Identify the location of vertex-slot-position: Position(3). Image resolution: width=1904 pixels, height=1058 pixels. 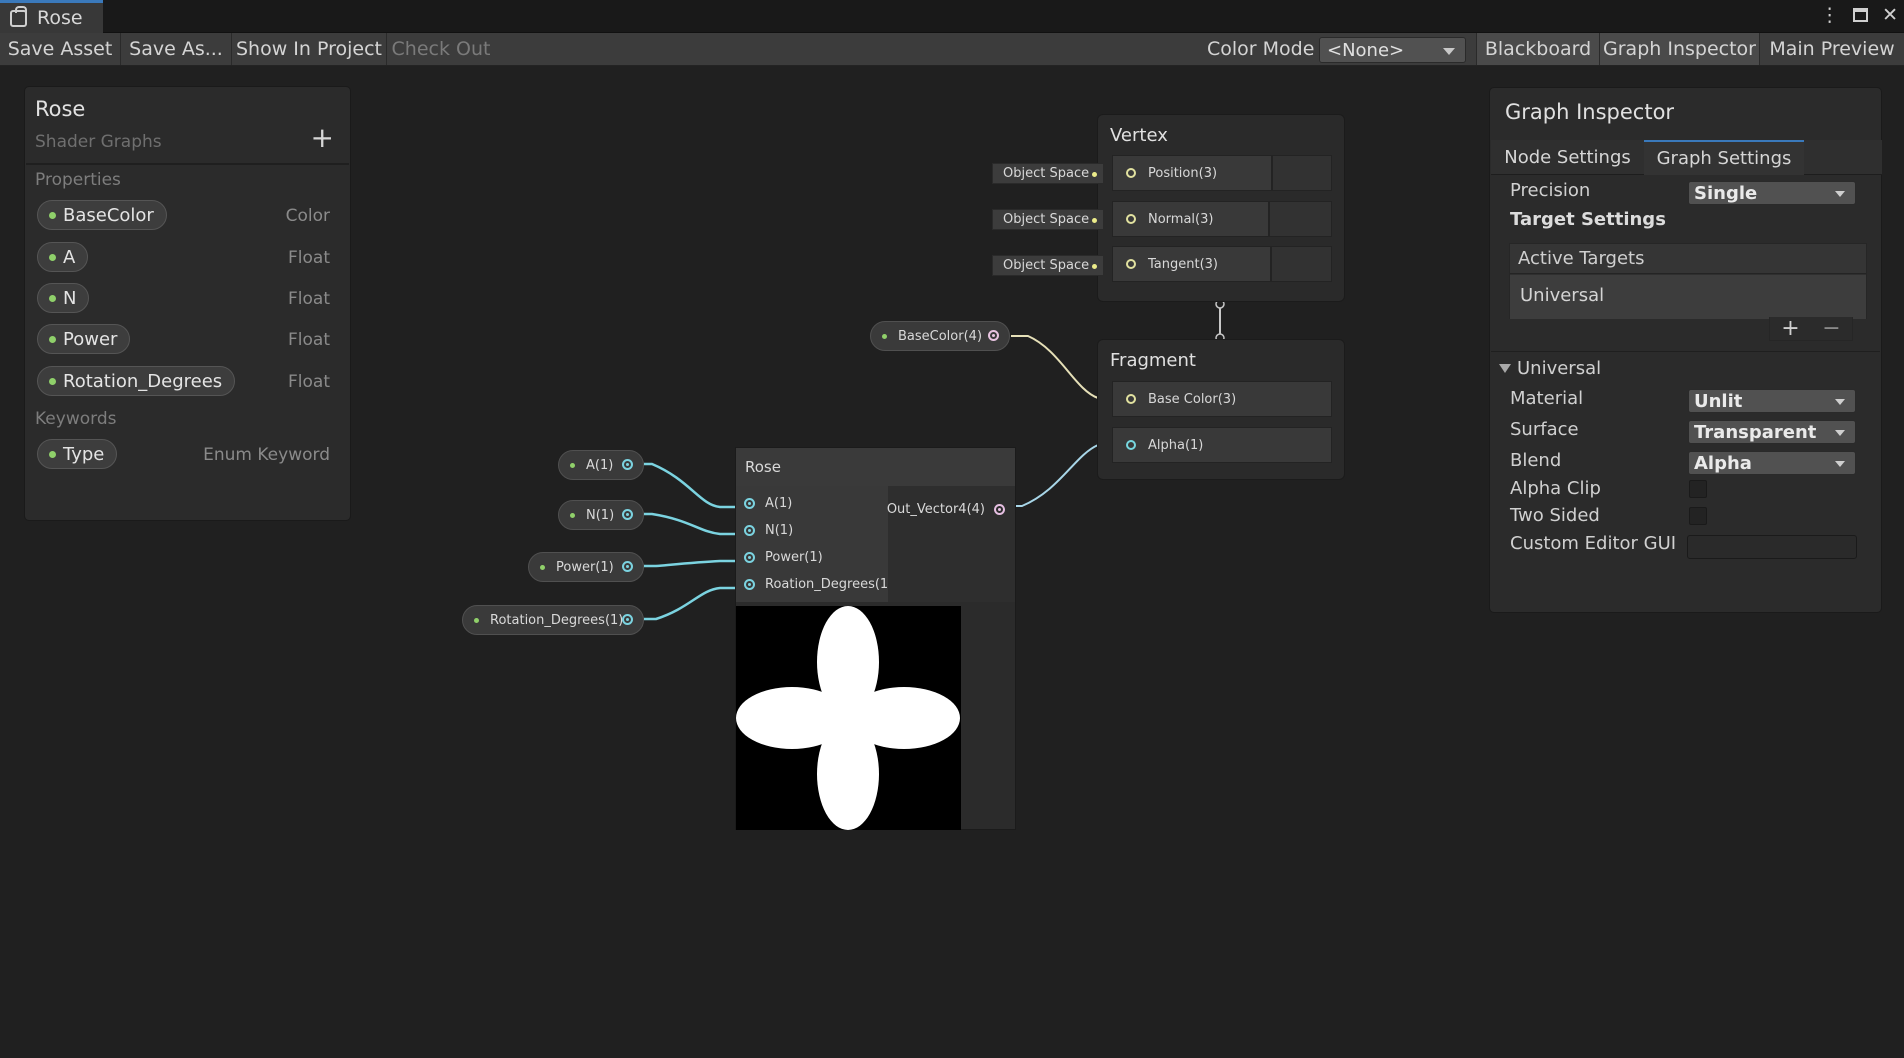
(1192, 173).